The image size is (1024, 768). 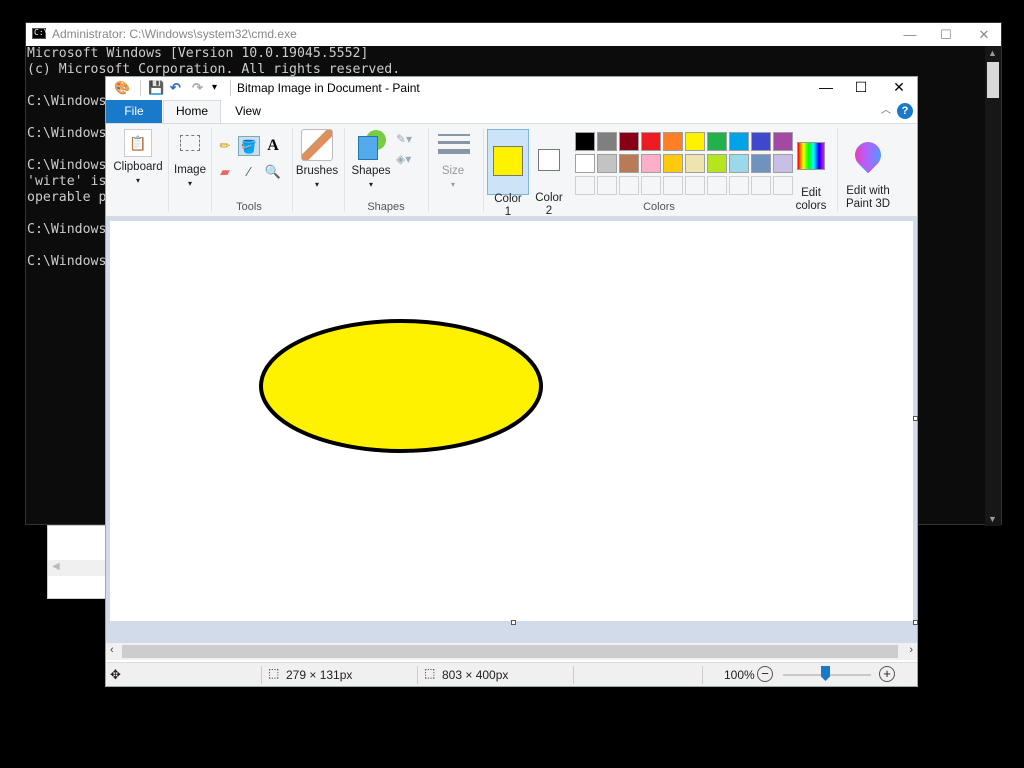 I want to click on fill-options-icon: ◈▾, so click(x=403, y=159).